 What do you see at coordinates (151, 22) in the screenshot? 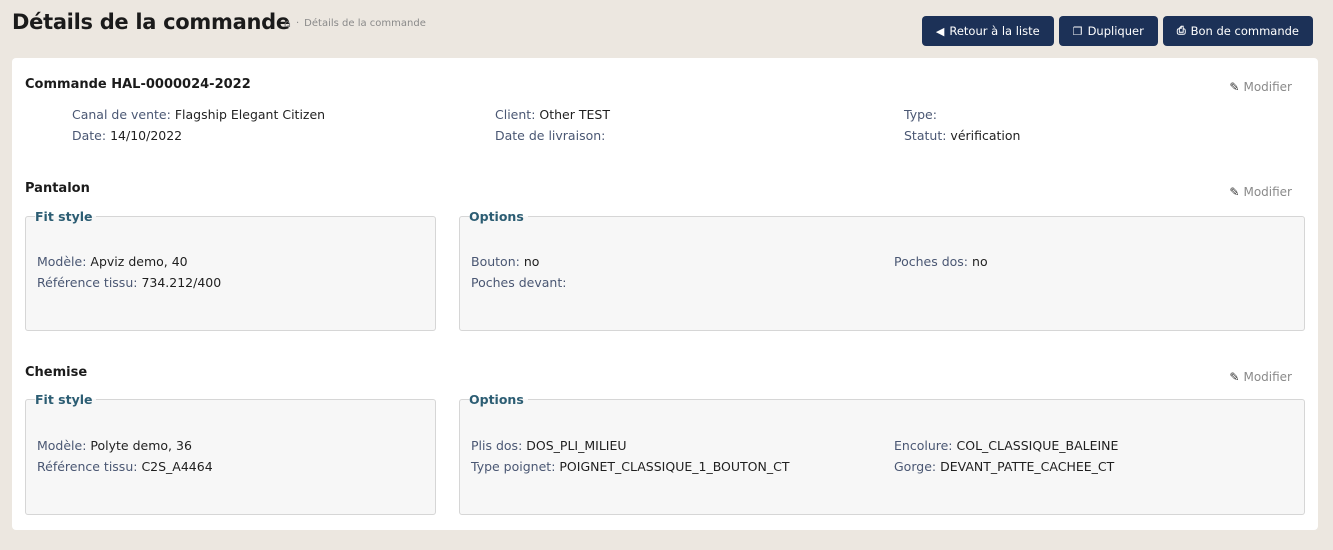
I see `page-title: Détails de la commande` at bounding box center [151, 22].